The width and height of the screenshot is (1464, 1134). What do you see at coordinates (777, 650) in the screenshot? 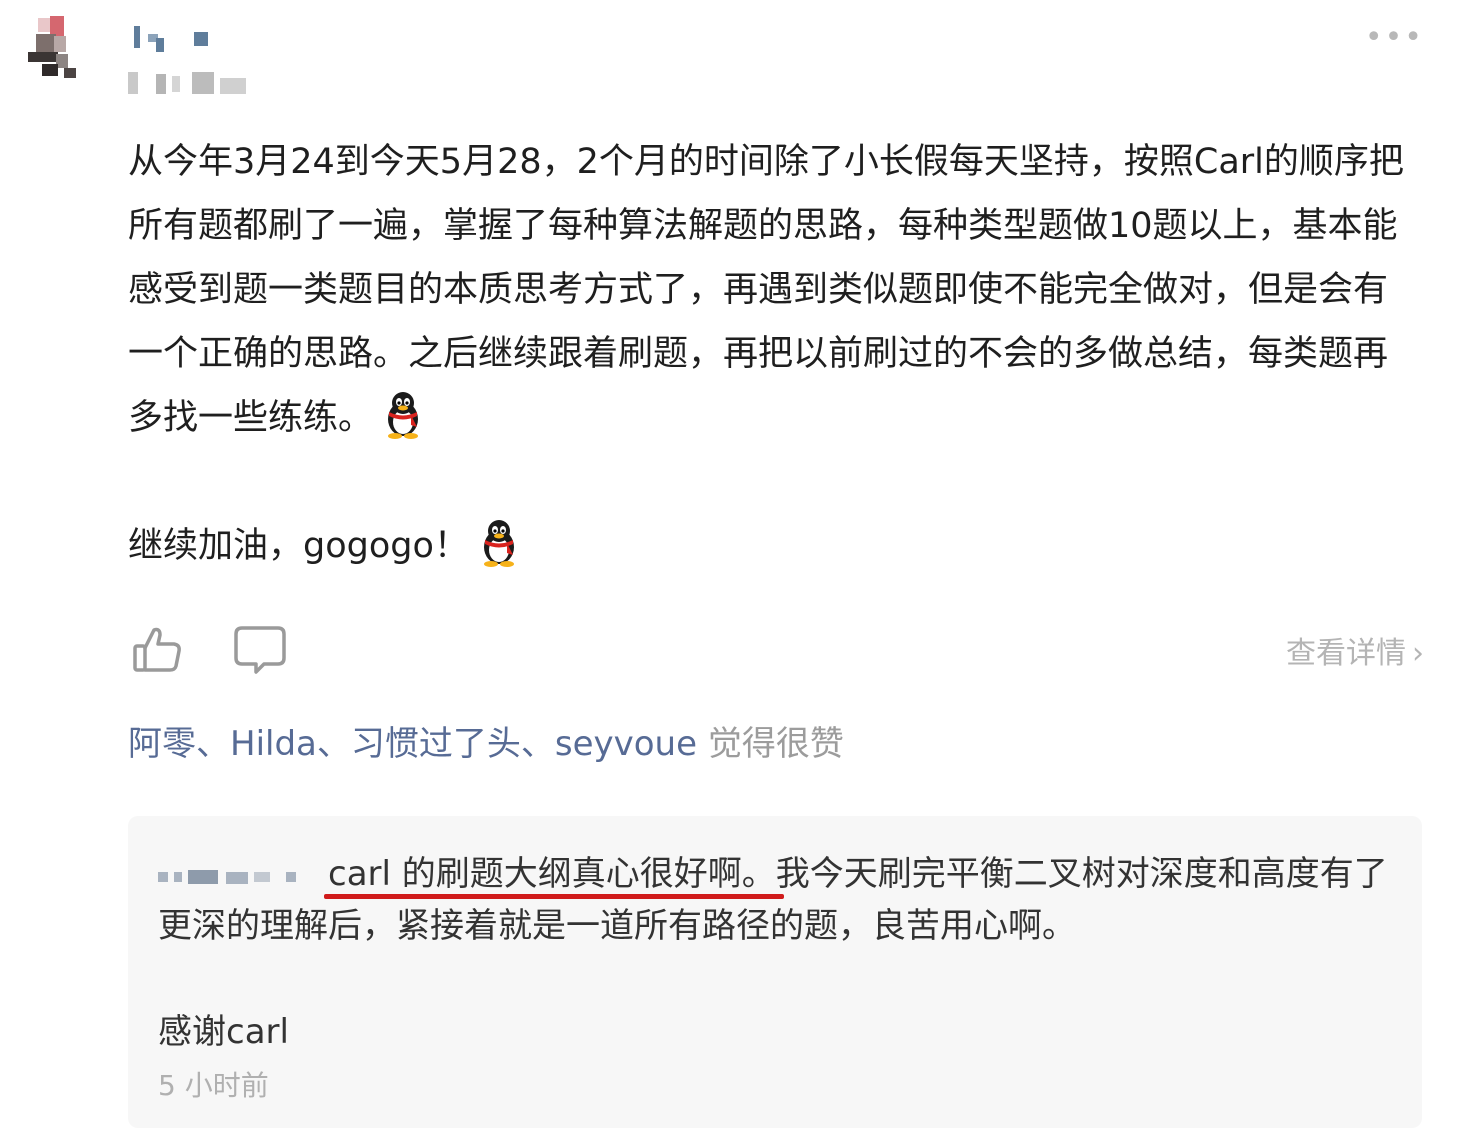
I see `action-bar: 查看详情 ›` at bounding box center [777, 650].